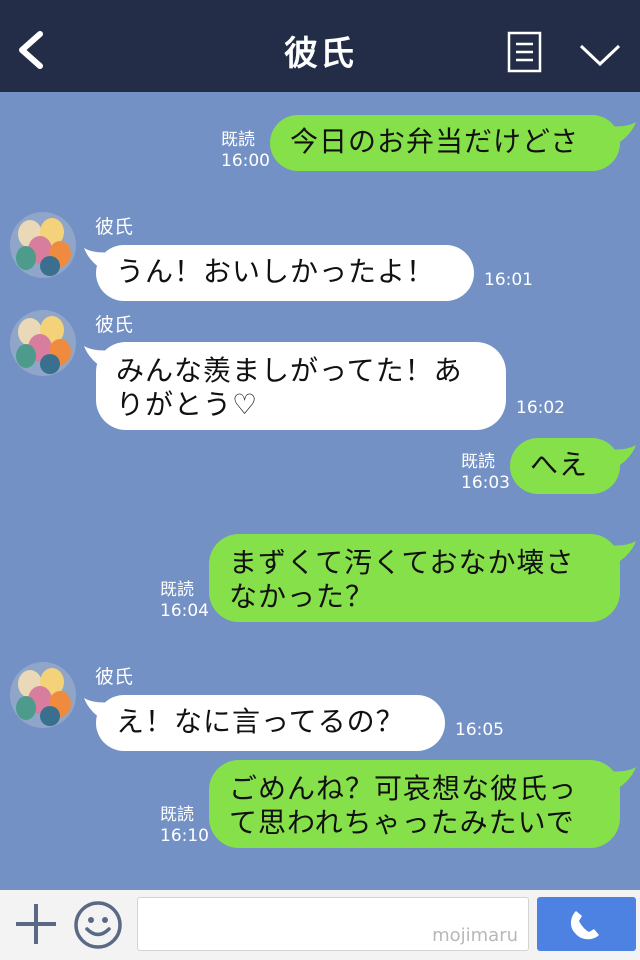 This screenshot has width=640, height=960. I want to click on chat-header: 彼氏, so click(320, 46).